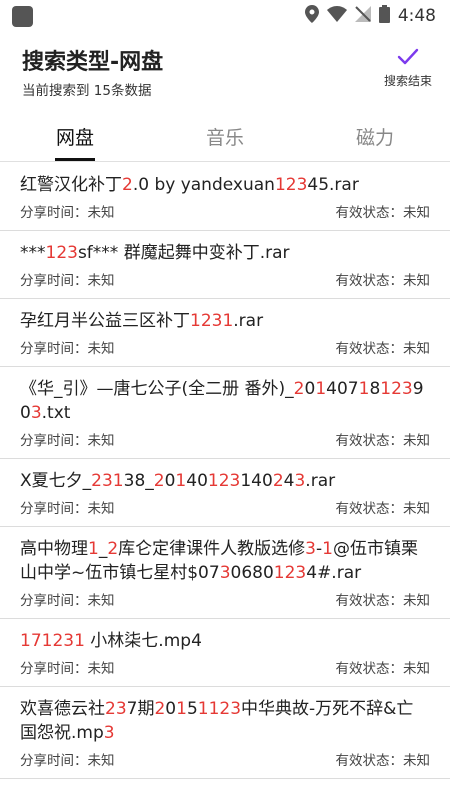  Describe the element at coordinates (52, 641) in the screenshot. I see `keyword-highlight: 171231` at that location.